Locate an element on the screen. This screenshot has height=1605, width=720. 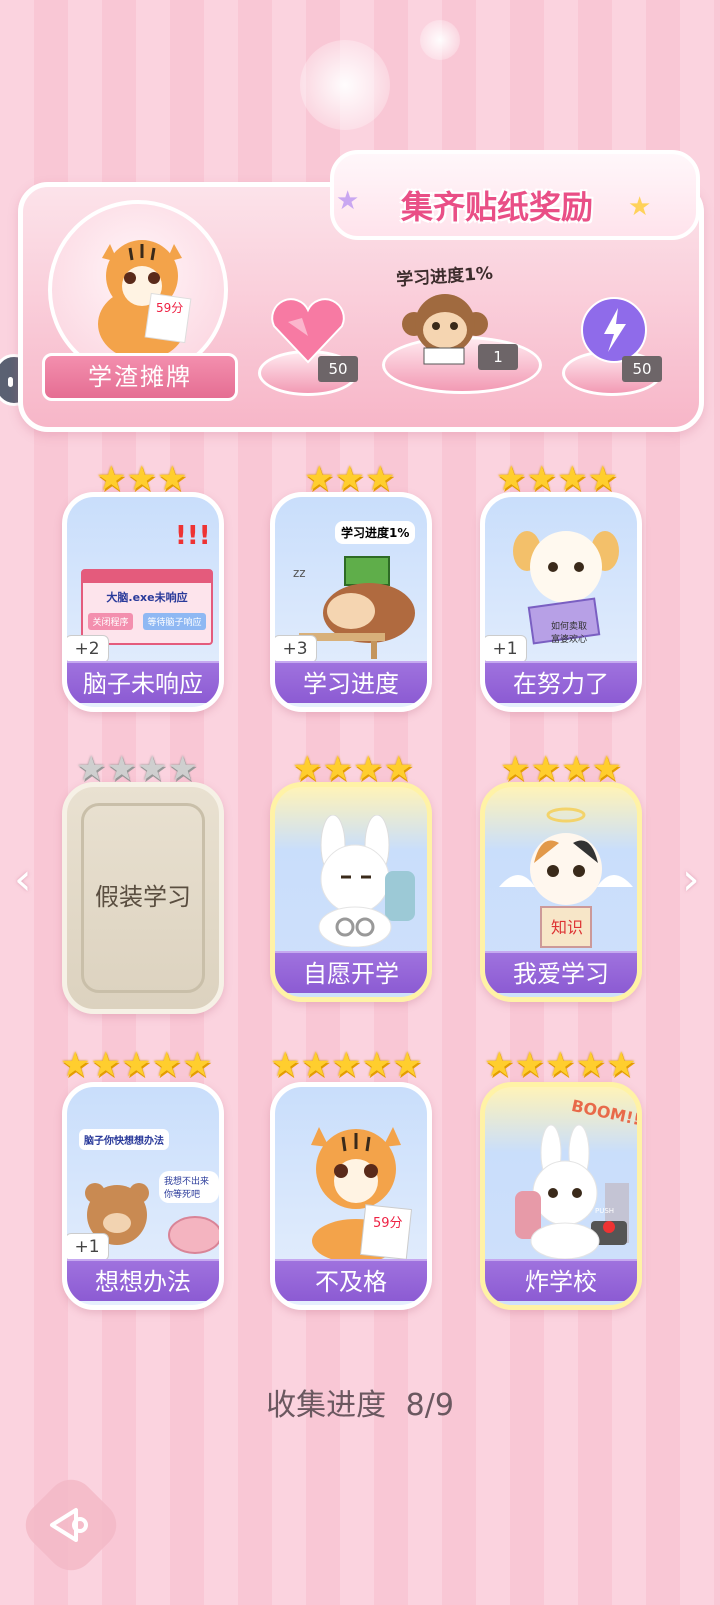
sticker-card: 脑子你快想想办法 我想不出来你等死吧 +1 想想办法 is located at coordinates (143, 1196).